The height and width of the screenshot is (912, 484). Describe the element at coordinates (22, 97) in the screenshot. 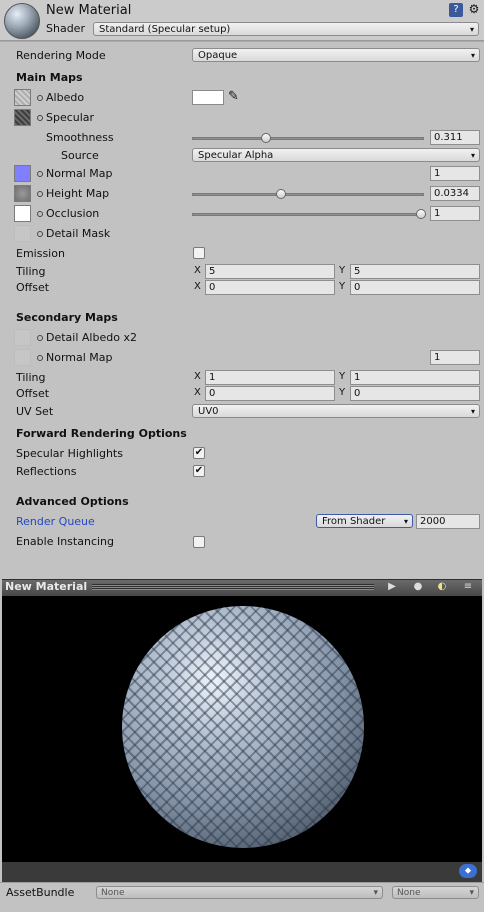

I see `albedo-texture-slot` at that location.